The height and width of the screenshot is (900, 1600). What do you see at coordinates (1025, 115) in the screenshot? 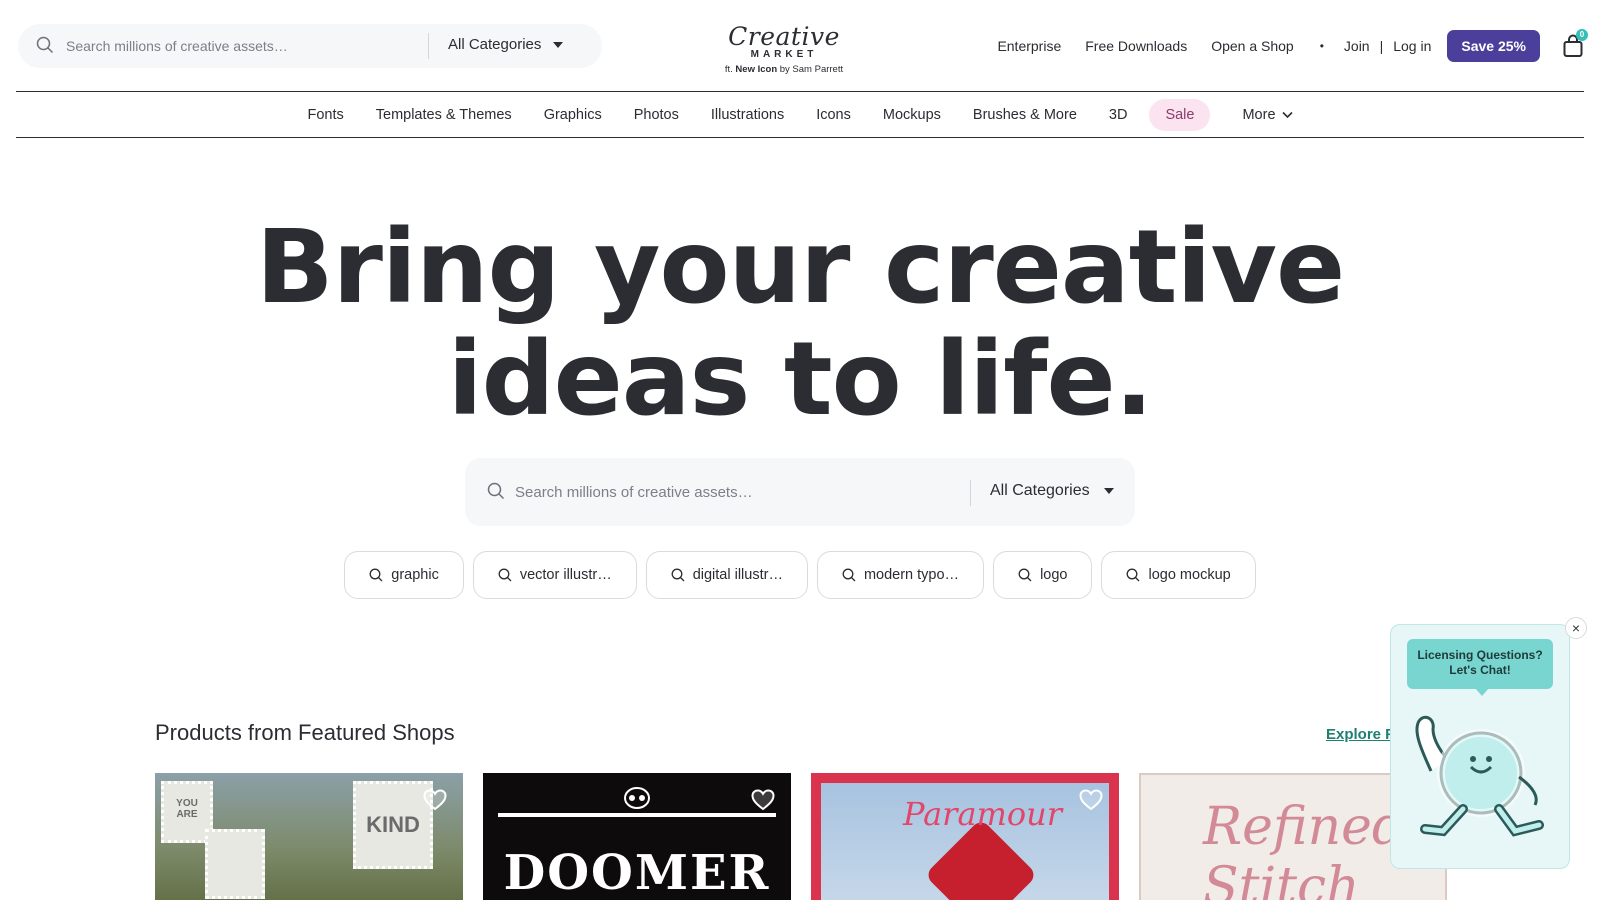
I see `nav-brushes: Brushes & More` at bounding box center [1025, 115].